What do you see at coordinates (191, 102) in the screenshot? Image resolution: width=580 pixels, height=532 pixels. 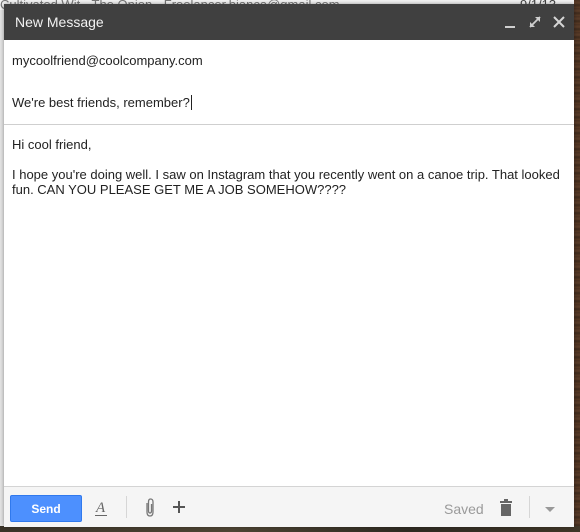 I see `text-cursor` at bounding box center [191, 102].